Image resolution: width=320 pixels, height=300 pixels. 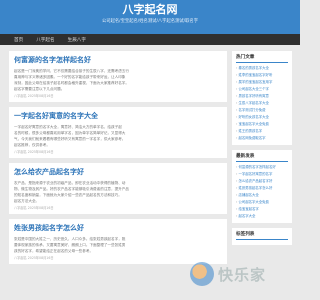 I want to click on main-nav: 首页 八字起名 生辰八字, so click(x=150, y=39).